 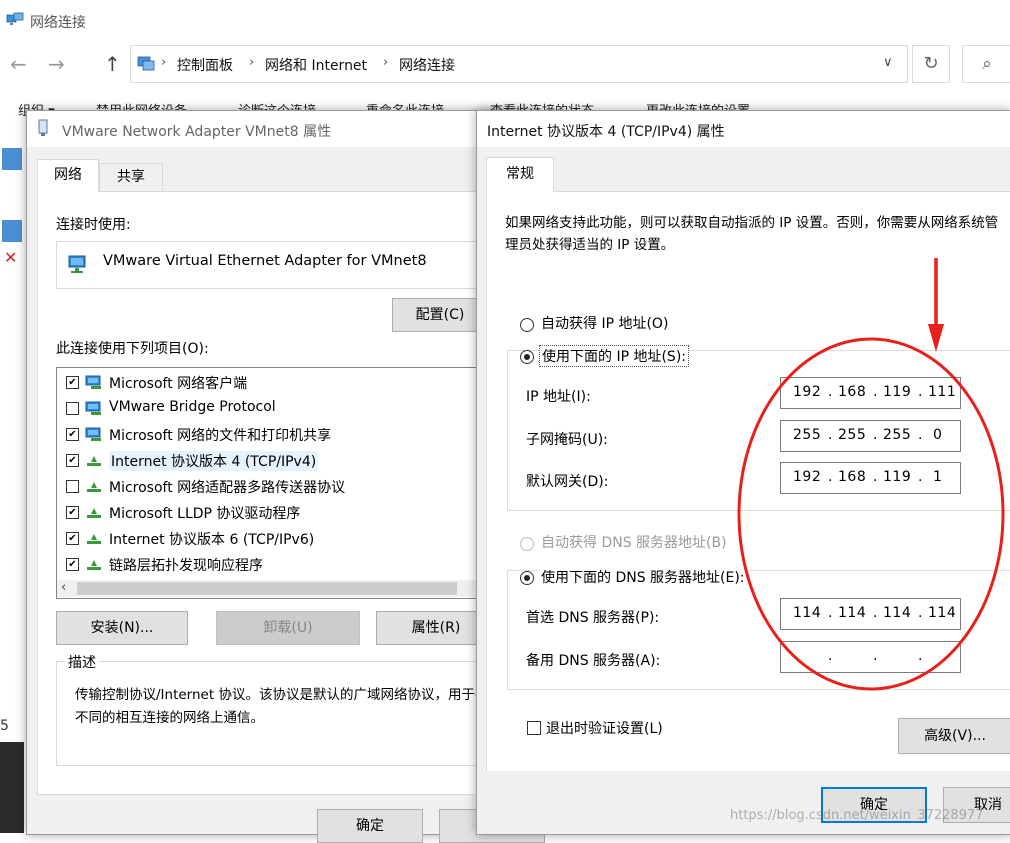 What do you see at coordinates (870, 614) in the screenshot?
I see `preferred-dns-field: 114. 114. 114. 114` at bounding box center [870, 614].